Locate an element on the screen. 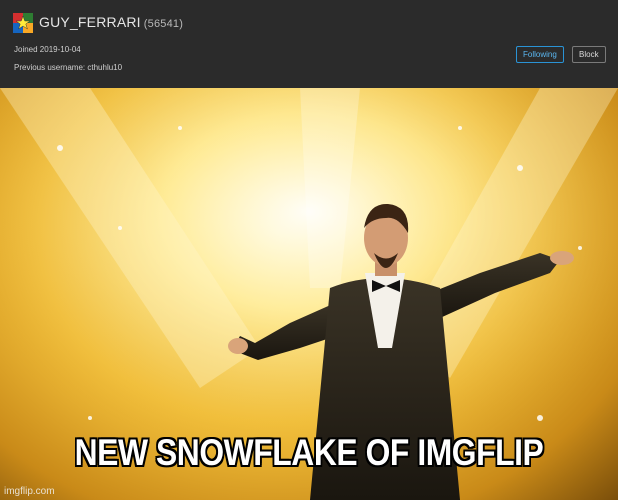  star-flag-avatar-icon is located at coordinates (23, 23).